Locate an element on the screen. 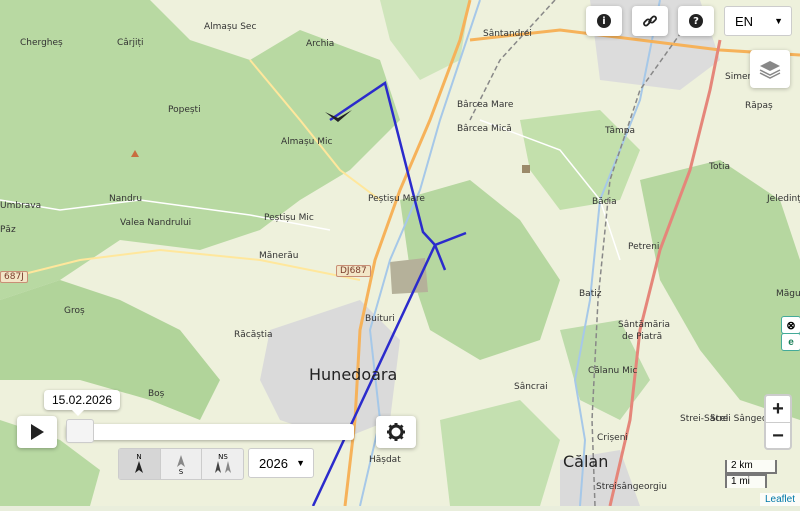 The width and height of the screenshot is (800, 511). language-value: EN is located at coordinates (744, 21).